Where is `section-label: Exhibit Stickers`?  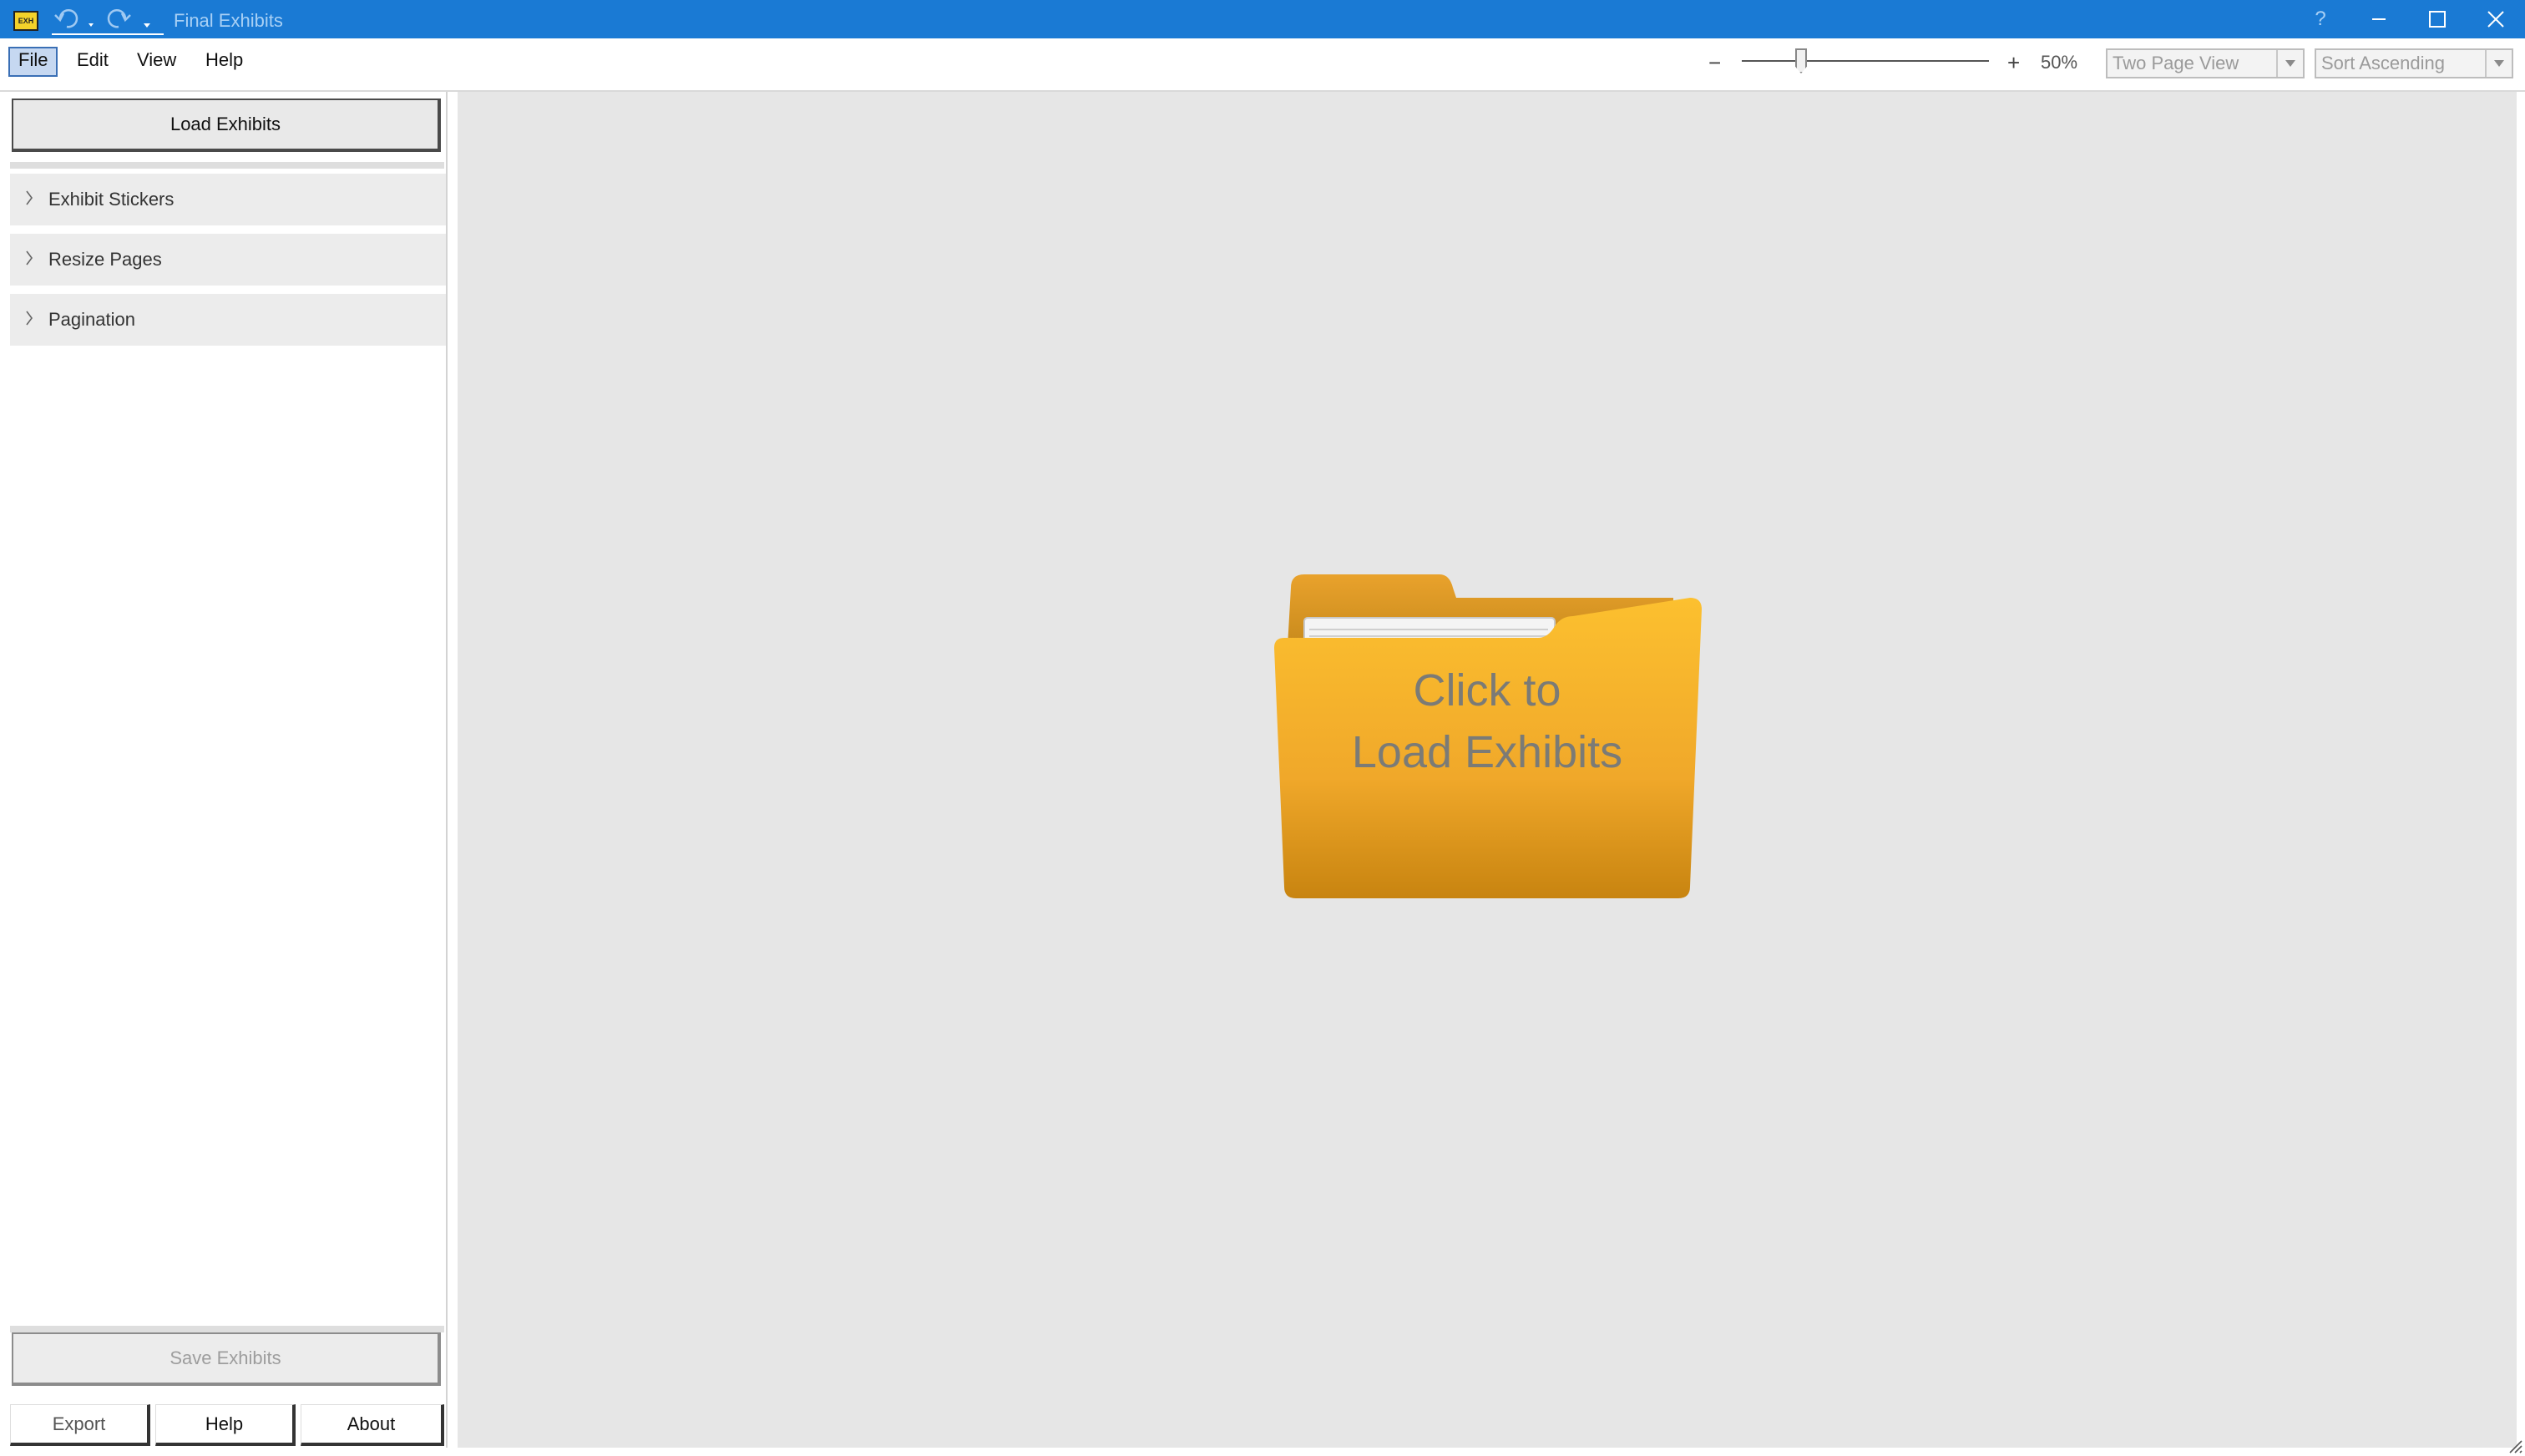
section-label: Exhibit Stickers is located at coordinates (111, 199).